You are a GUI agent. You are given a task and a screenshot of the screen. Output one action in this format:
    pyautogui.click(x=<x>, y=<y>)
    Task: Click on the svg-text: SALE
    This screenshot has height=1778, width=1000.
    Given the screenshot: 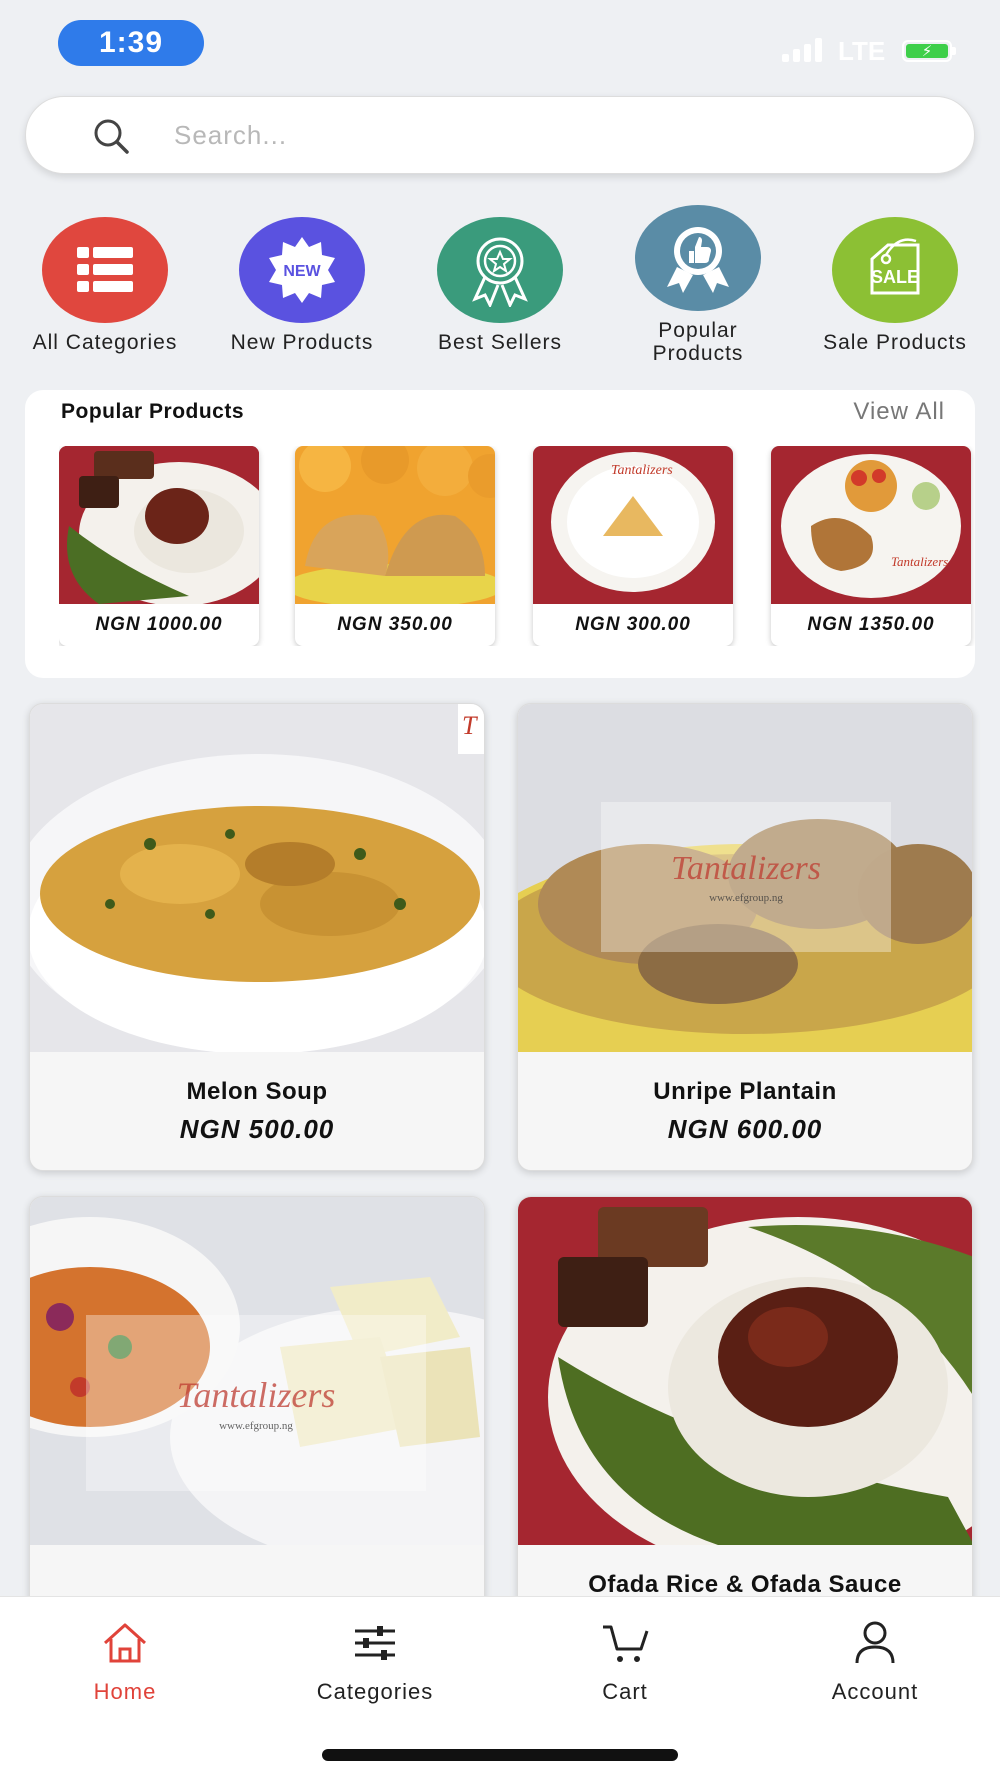 What is the action you would take?
    pyautogui.click(x=895, y=277)
    